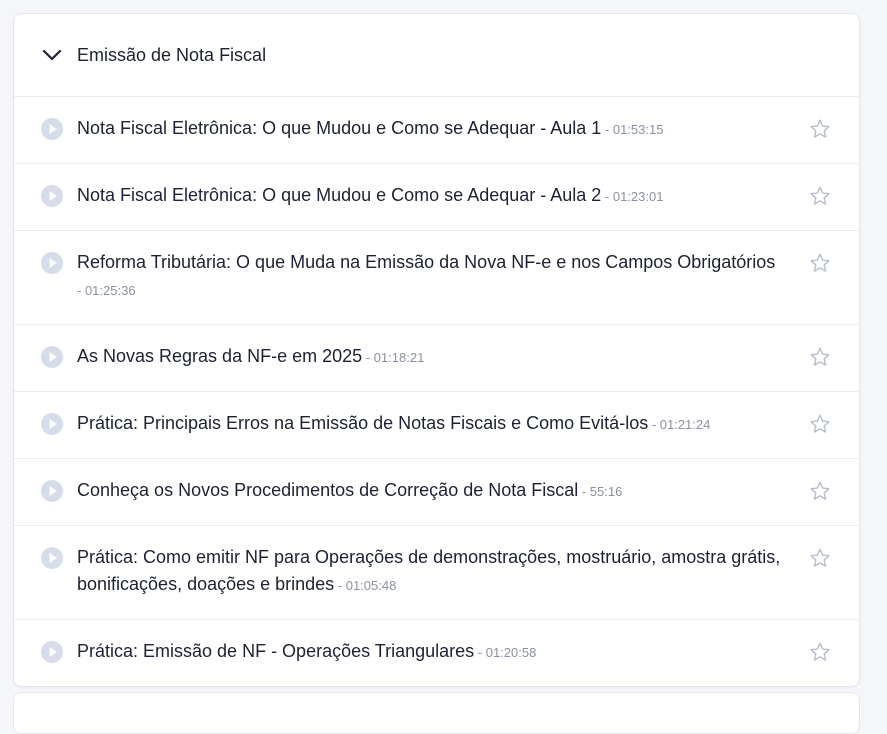 This screenshot has width=887, height=734. I want to click on lesson-duration: - 01:53:15, so click(632, 129).